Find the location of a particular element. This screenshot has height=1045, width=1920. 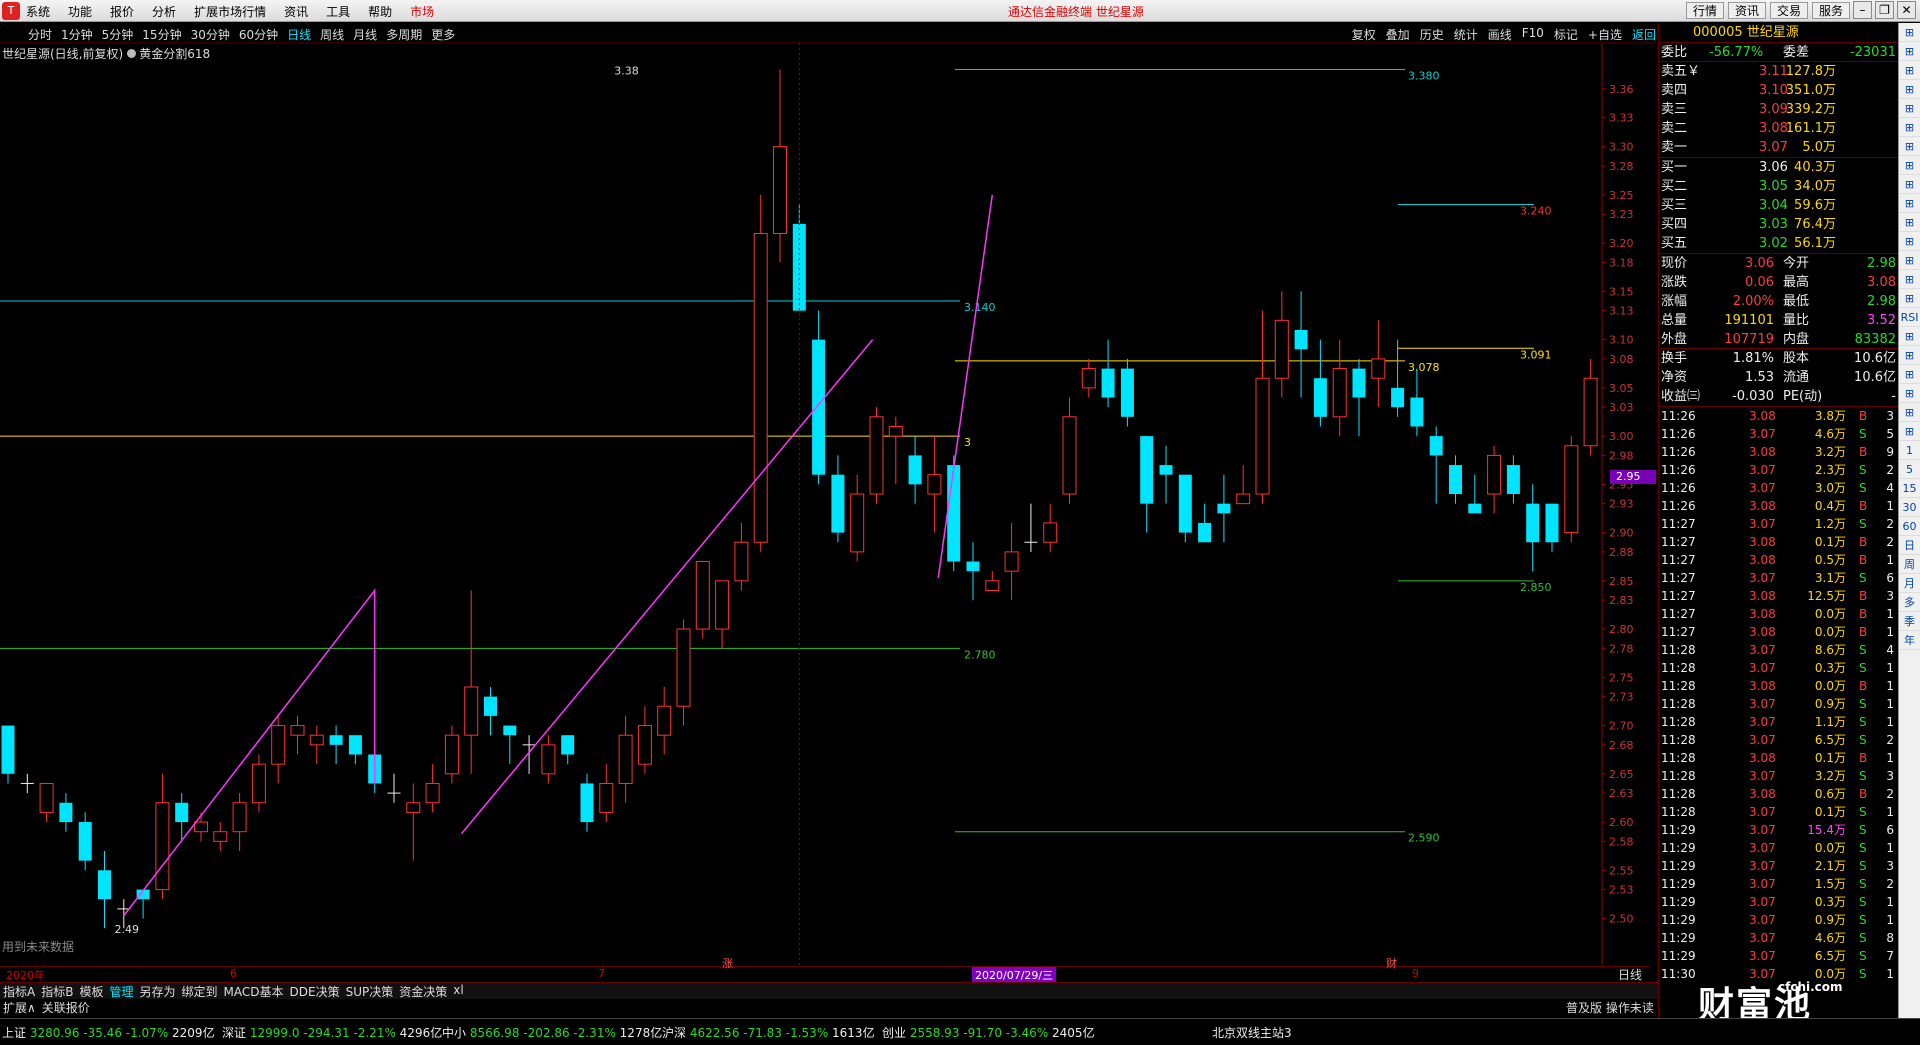

related-quote-button: 关联报价 is located at coordinates (66, 1007).